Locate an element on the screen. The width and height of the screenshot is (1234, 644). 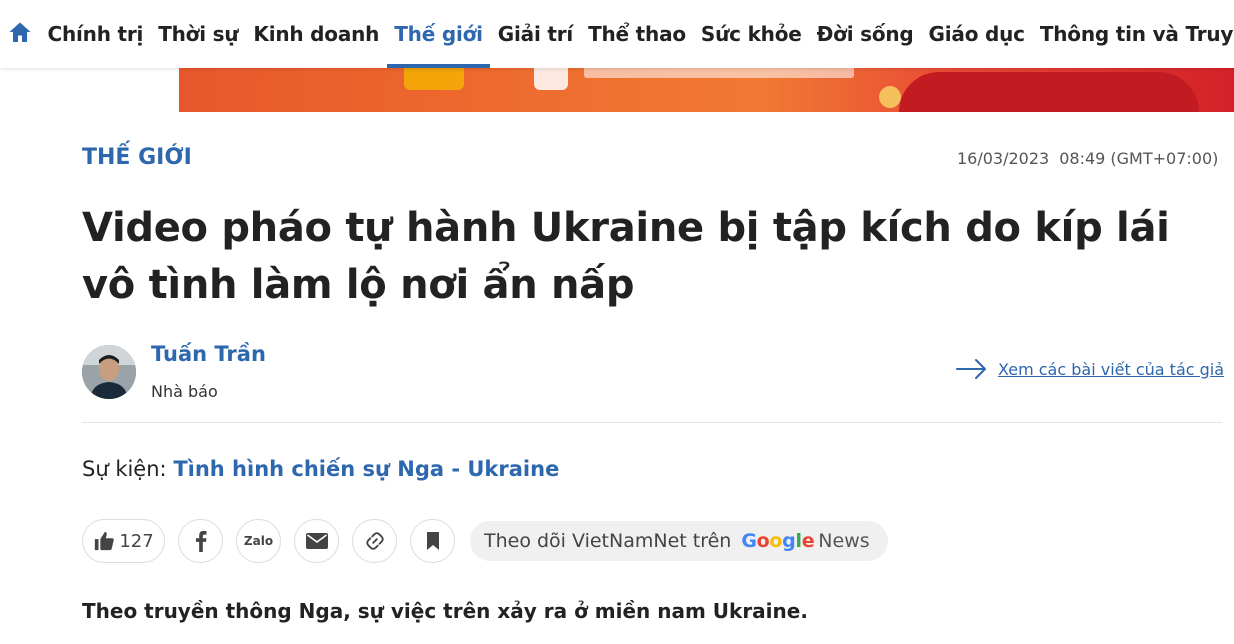
news-text: News is located at coordinates (844, 541).